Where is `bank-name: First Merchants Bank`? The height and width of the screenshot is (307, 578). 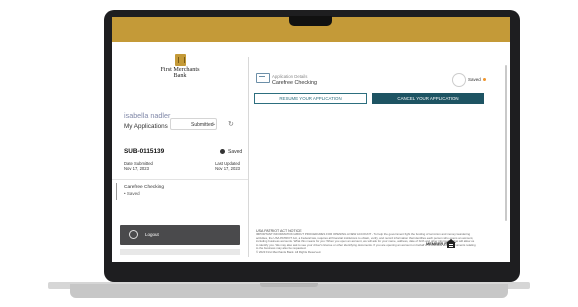 bank-name: First Merchants Bank is located at coordinates (180, 73).